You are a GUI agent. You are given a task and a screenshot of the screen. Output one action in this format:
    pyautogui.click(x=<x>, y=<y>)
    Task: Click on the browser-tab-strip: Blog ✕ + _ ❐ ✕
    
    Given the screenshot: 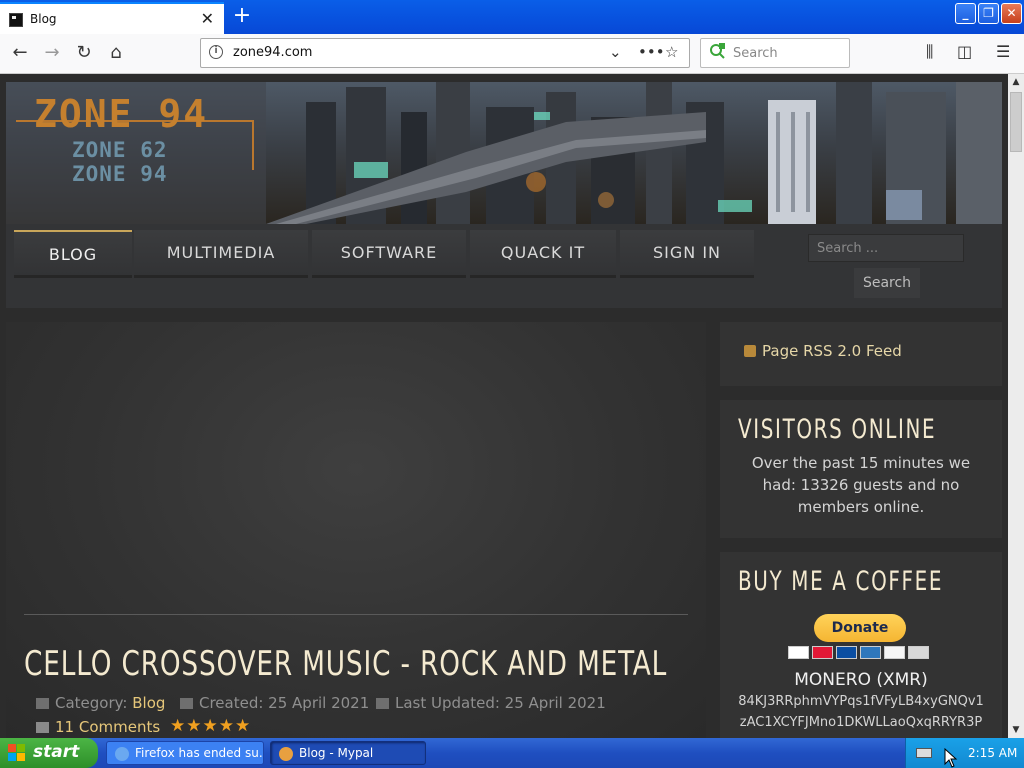 What is the action you would take?
    pyautogui.click(x=512, y=17)
    